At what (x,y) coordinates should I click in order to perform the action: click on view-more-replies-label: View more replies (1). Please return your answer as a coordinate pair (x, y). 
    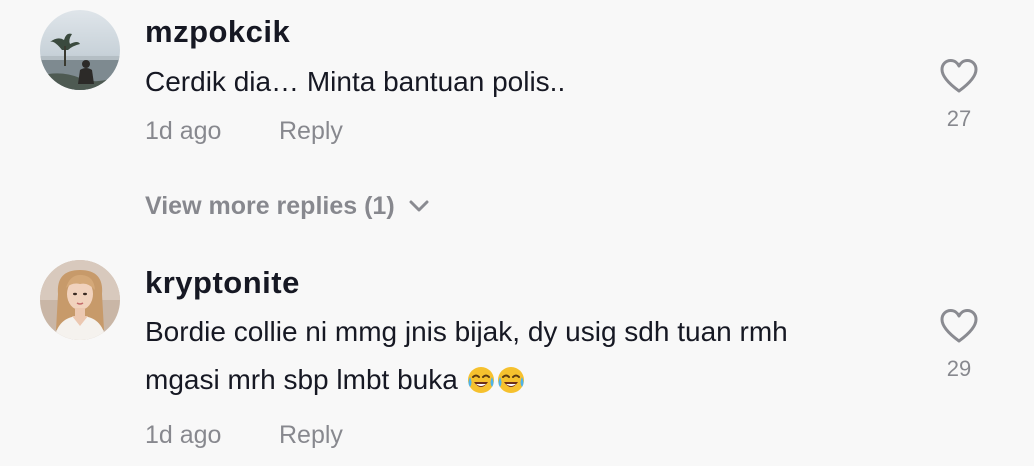
    Looking at the image, I should click on (270, 206).